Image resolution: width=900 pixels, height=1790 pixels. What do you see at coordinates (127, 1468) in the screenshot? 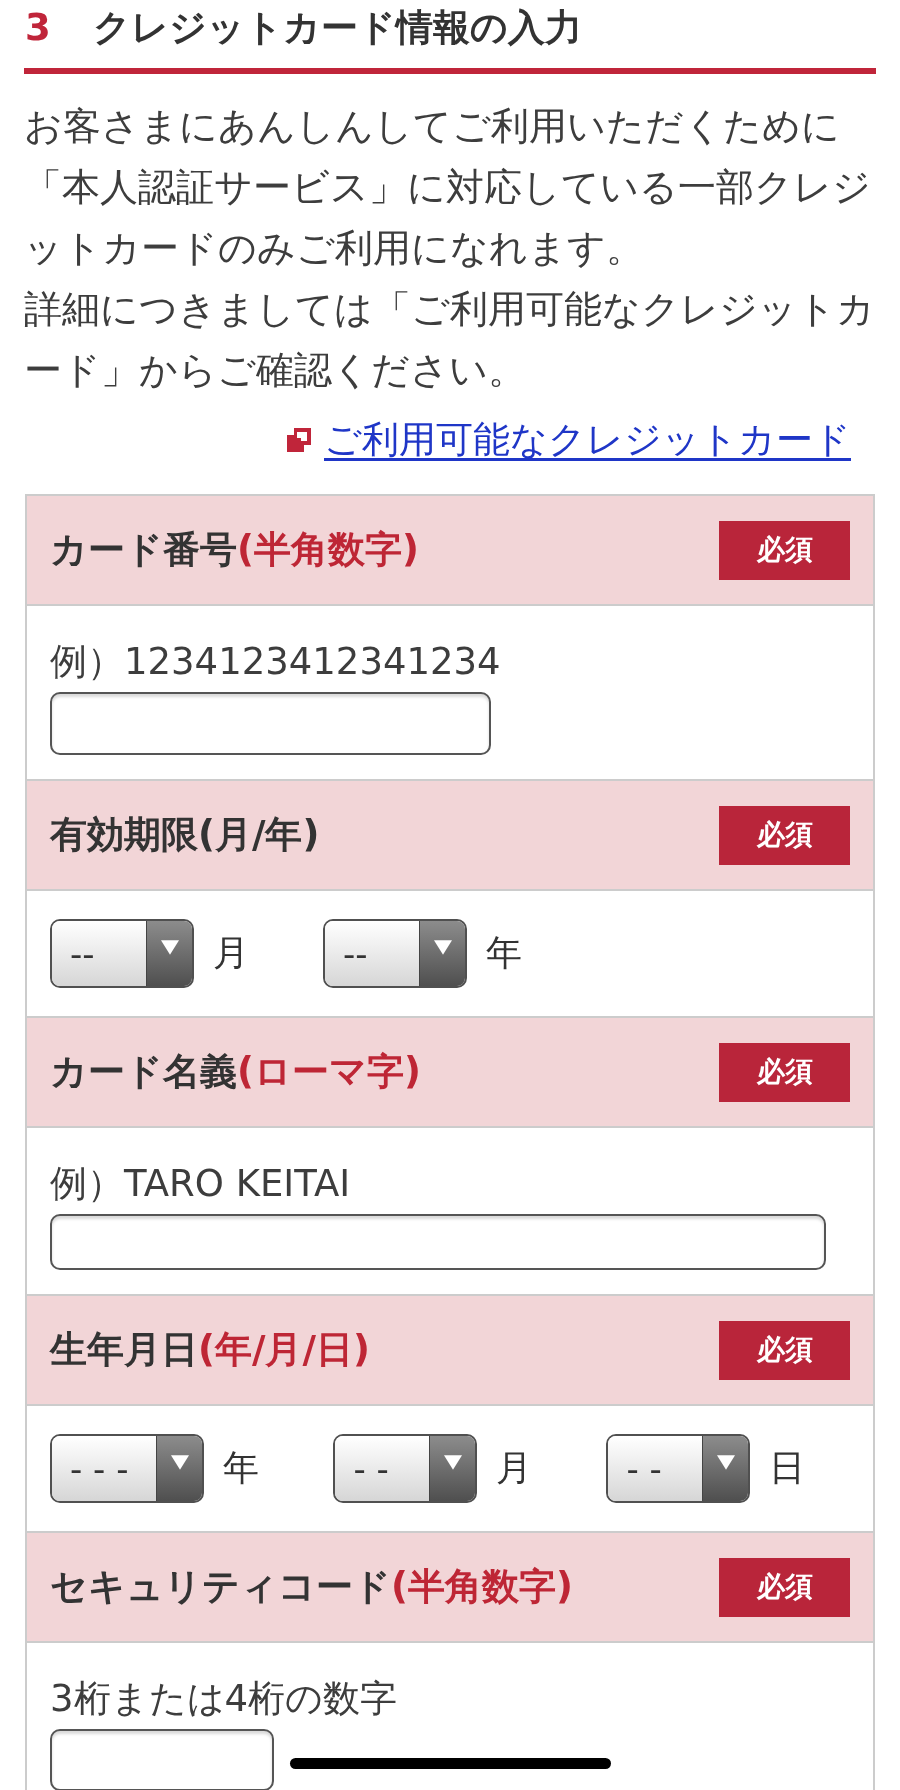
I see `dropdown: - - -` at bounding box center [127, 1468].